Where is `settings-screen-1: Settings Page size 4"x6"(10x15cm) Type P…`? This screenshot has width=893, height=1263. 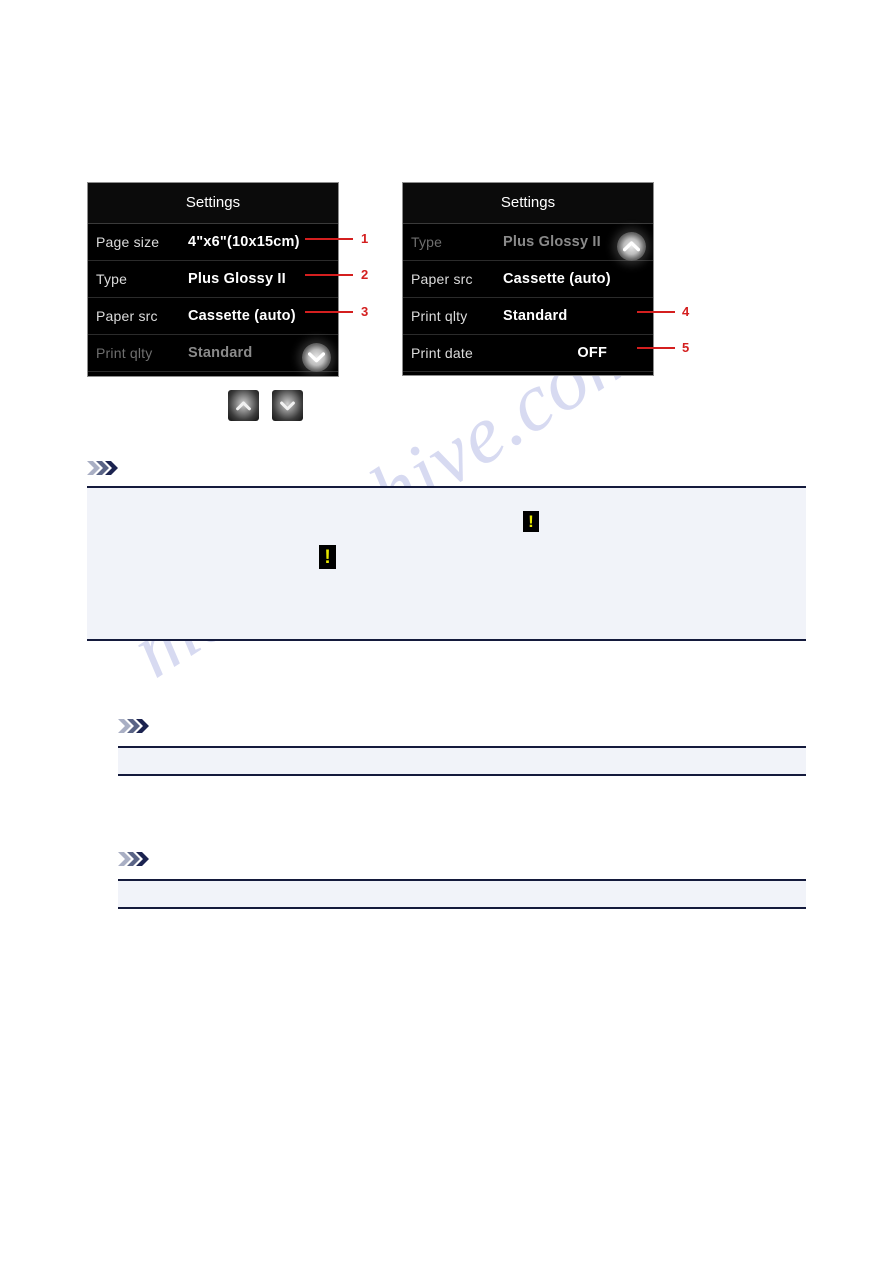 settings-screen-1: Settings Page size 4"x6"(10x15cm) Type P… is located at coordinates (213, 279).